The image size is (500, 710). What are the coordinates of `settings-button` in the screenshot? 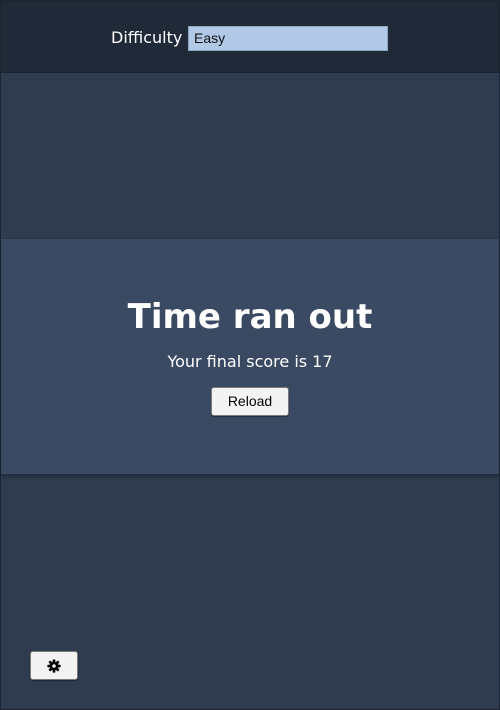 It's located at (54, 665).